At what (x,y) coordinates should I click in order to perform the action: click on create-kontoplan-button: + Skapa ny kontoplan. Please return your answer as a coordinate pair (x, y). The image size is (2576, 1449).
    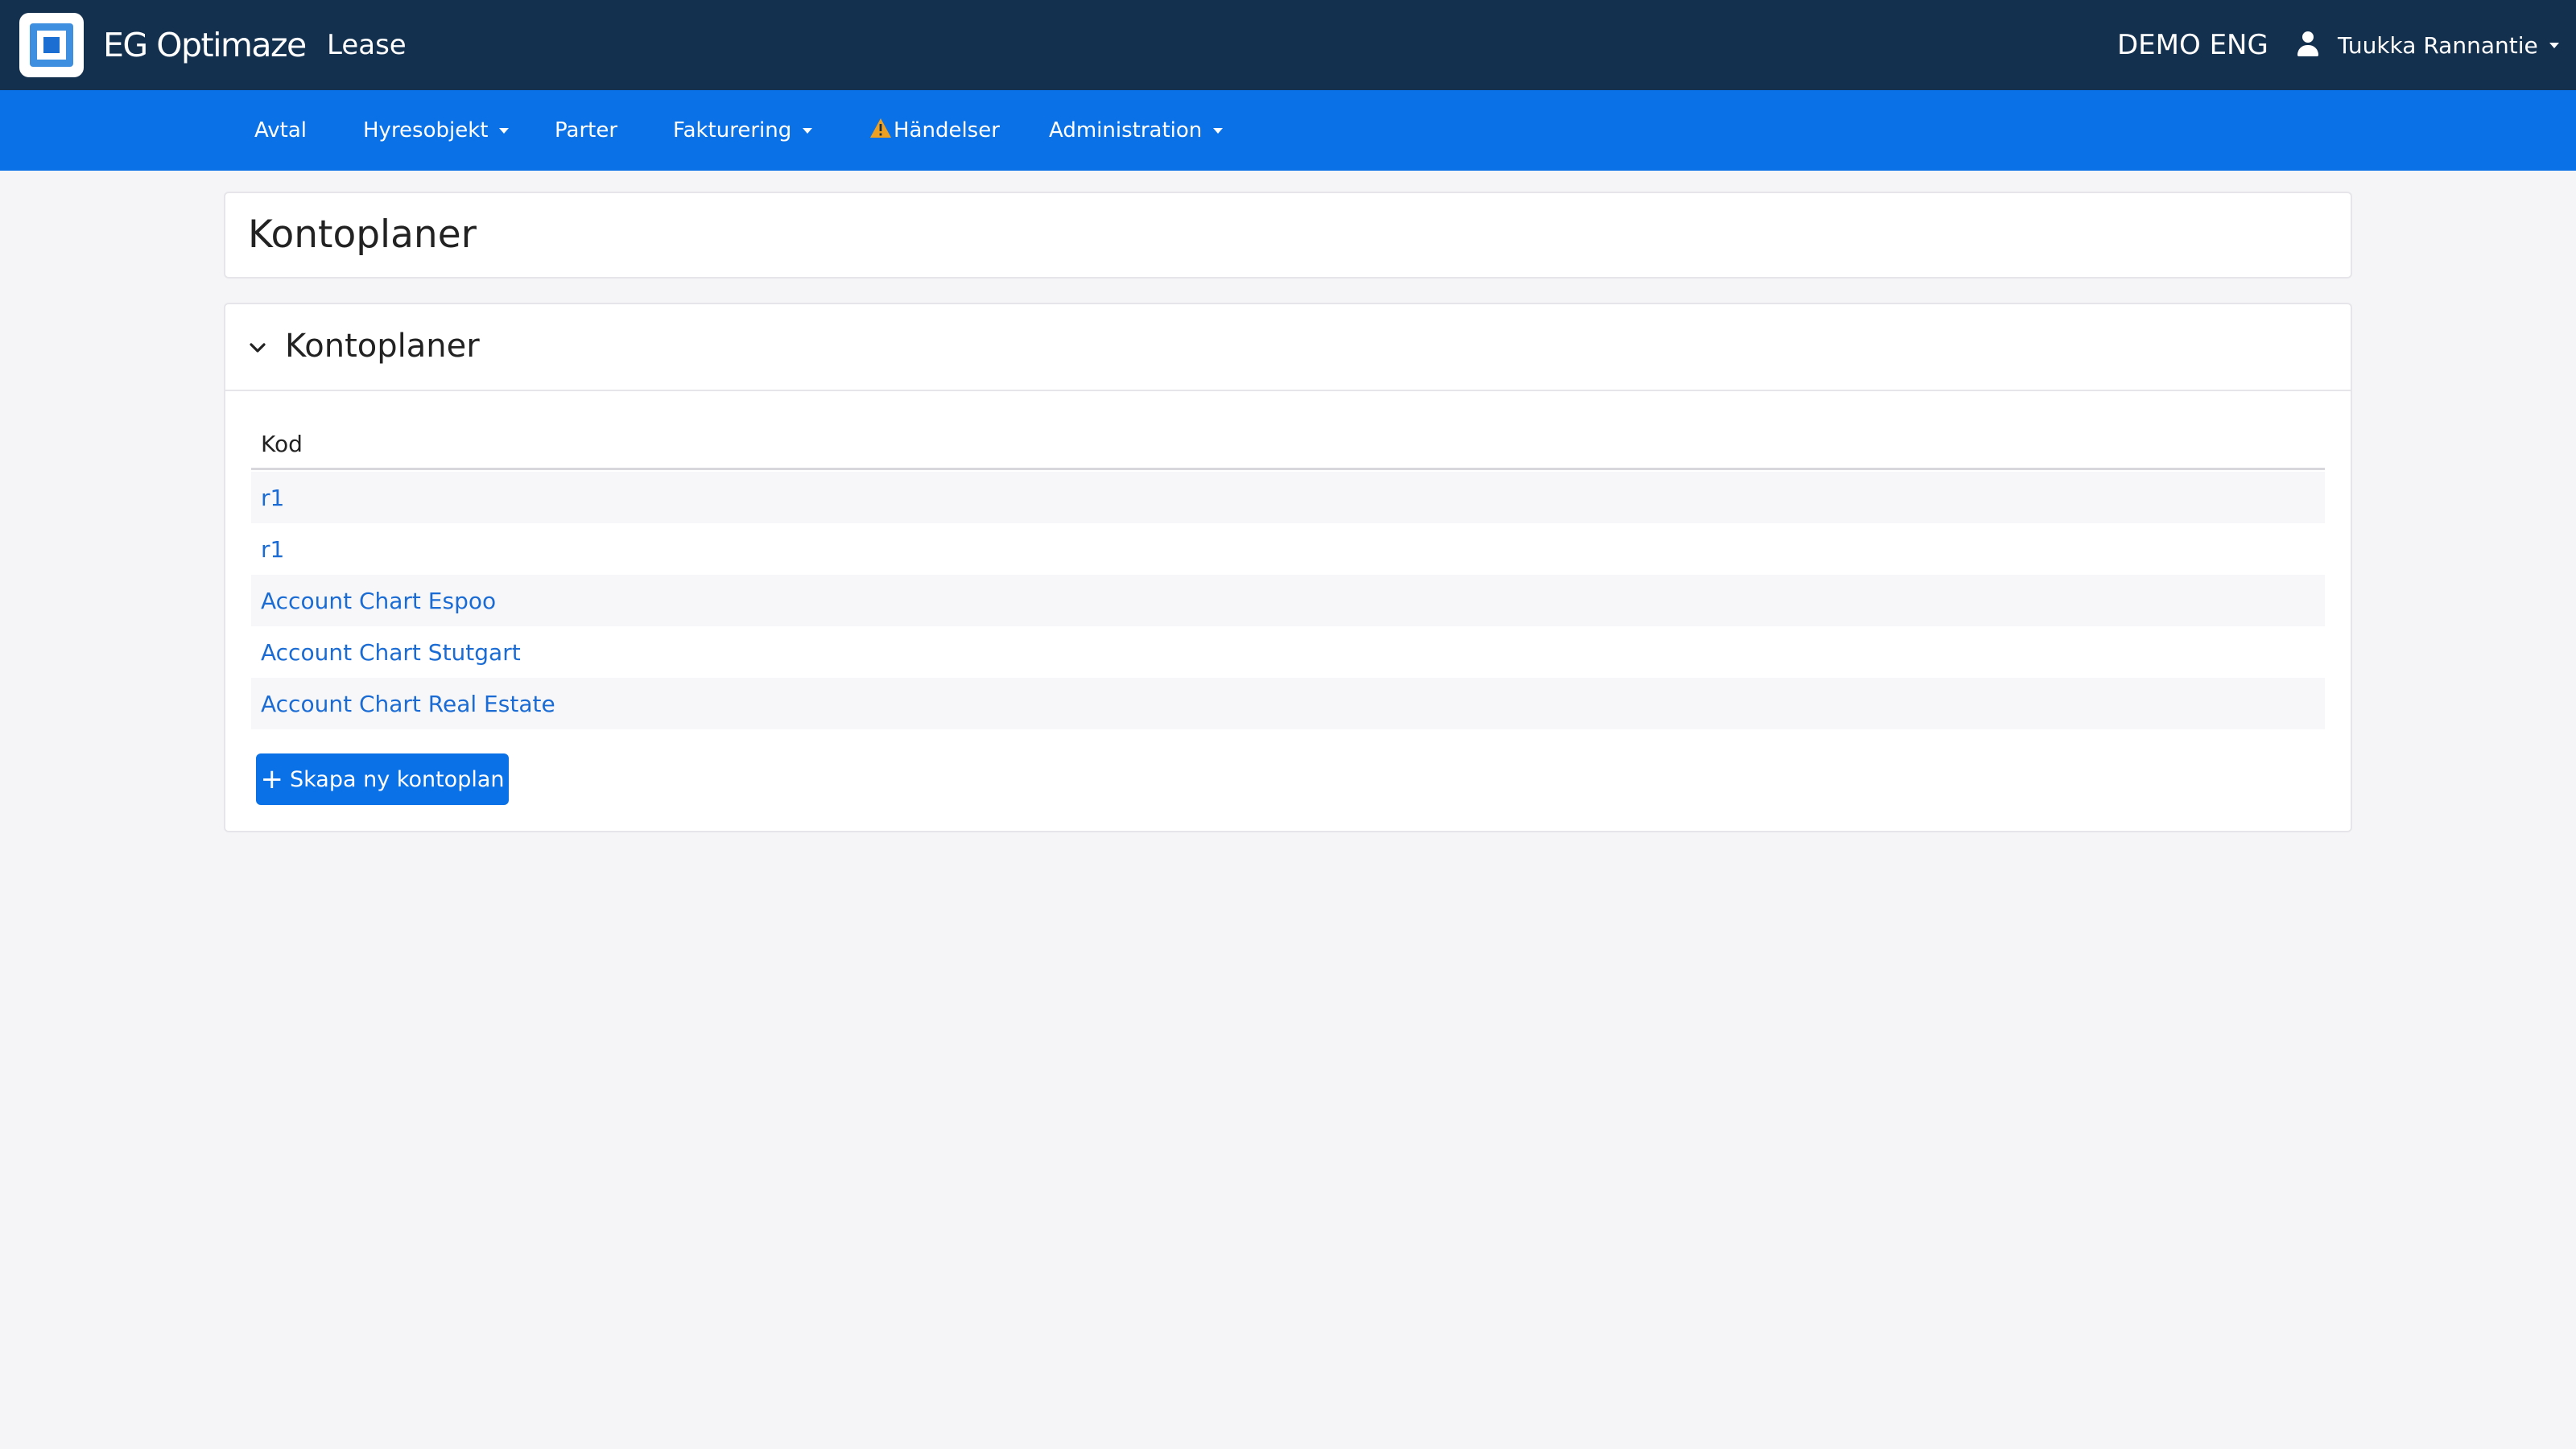
    Looking at the image, I should click on (382, 779).